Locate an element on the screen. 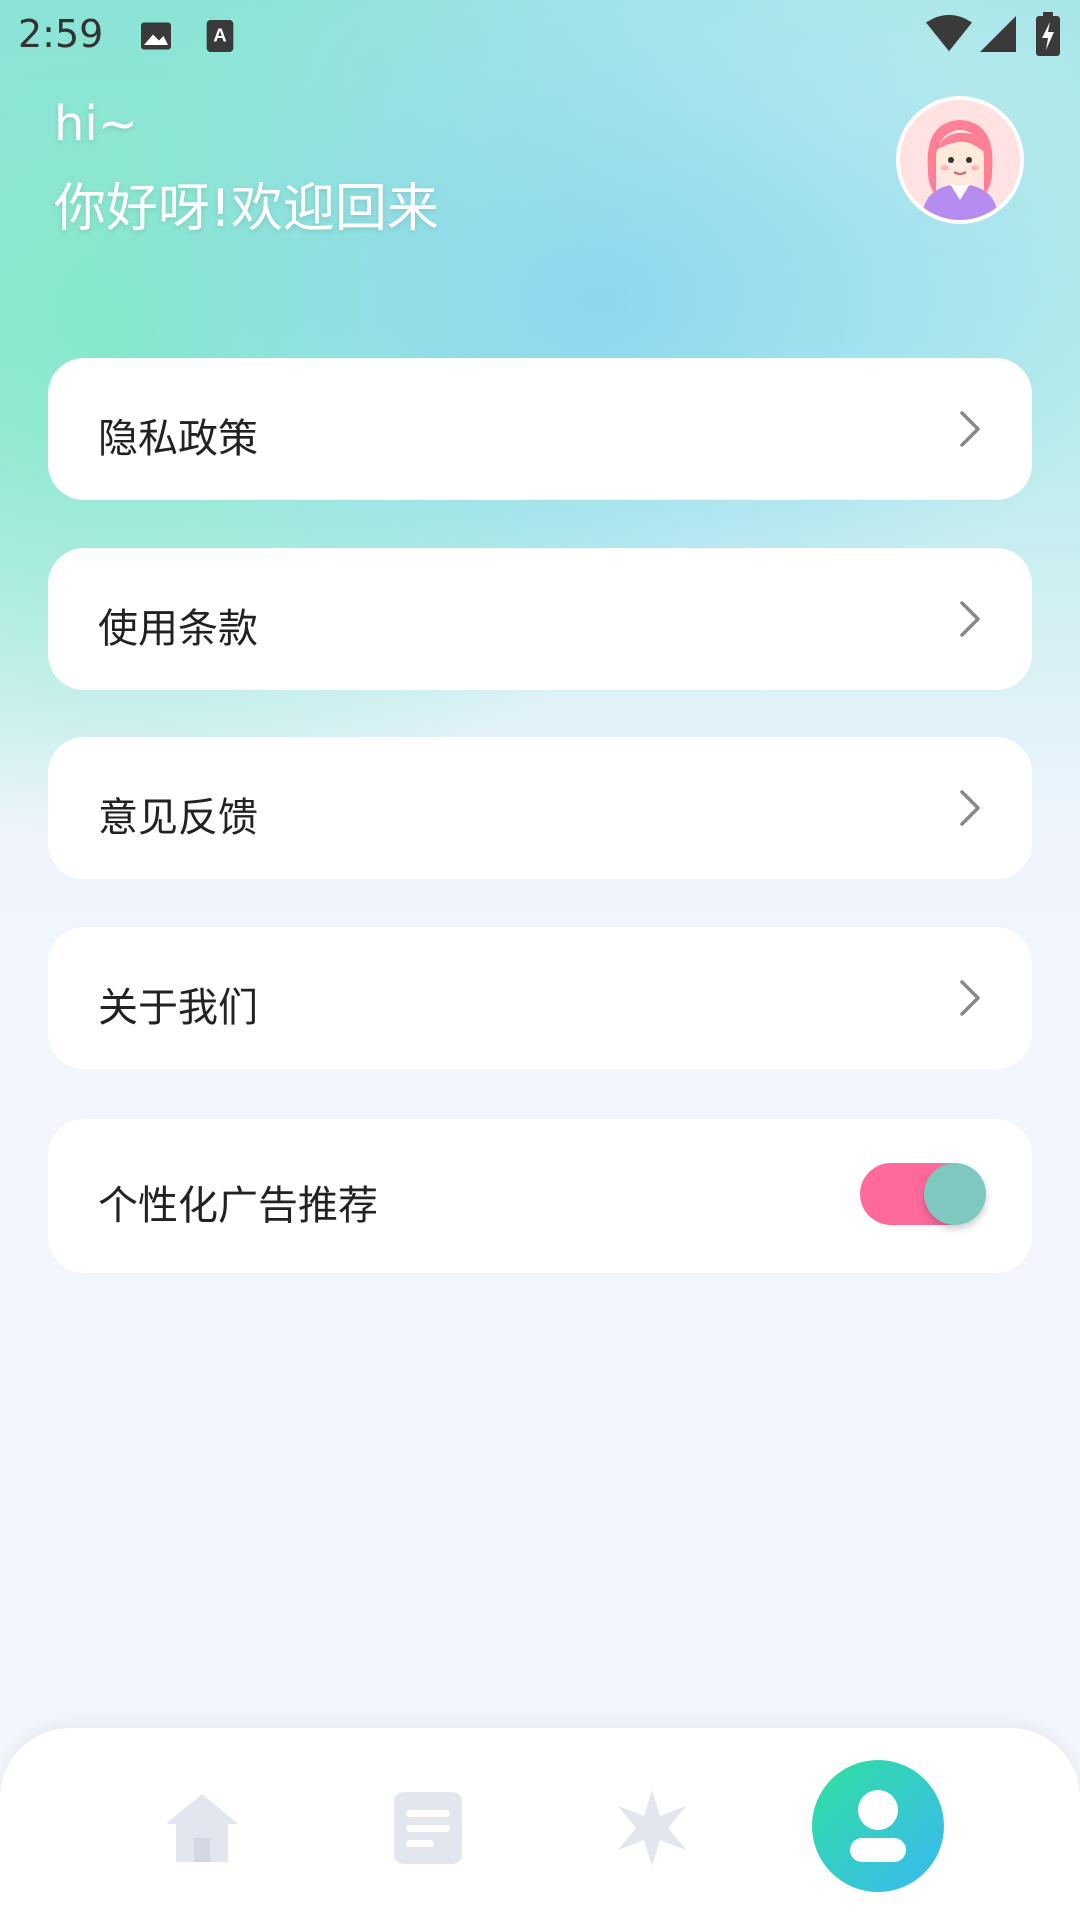  personalized-ads-row: 个性化广告推荐 is located at coordinates (540, 1196).